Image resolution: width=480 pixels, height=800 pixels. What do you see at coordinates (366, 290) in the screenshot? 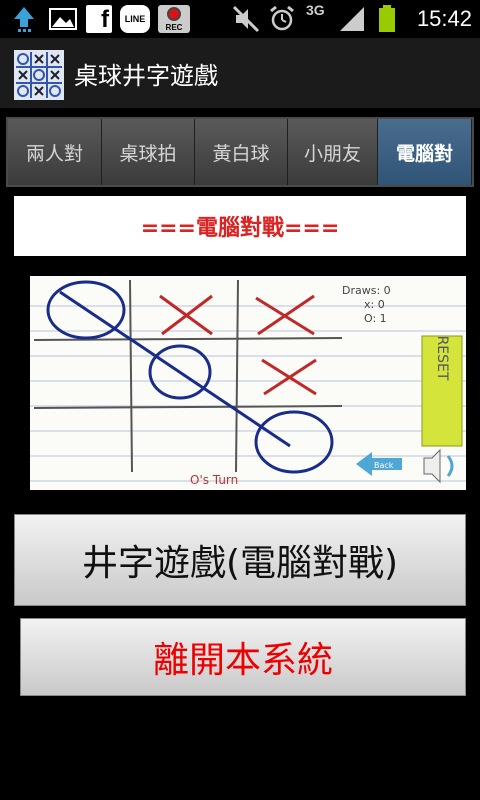
I see `draws-label: Draws: 0` at bounding box center [366, 290].